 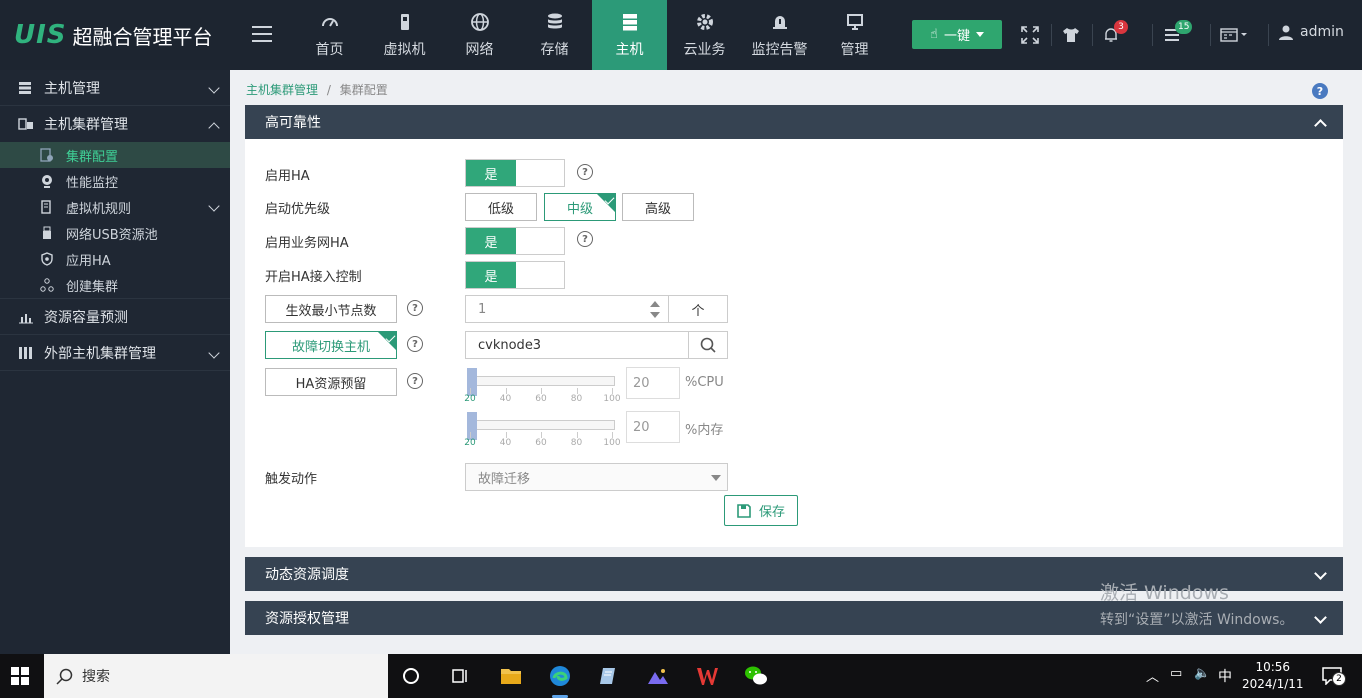 I want to click on help-icon: ?, so click(x=1320, y=91).